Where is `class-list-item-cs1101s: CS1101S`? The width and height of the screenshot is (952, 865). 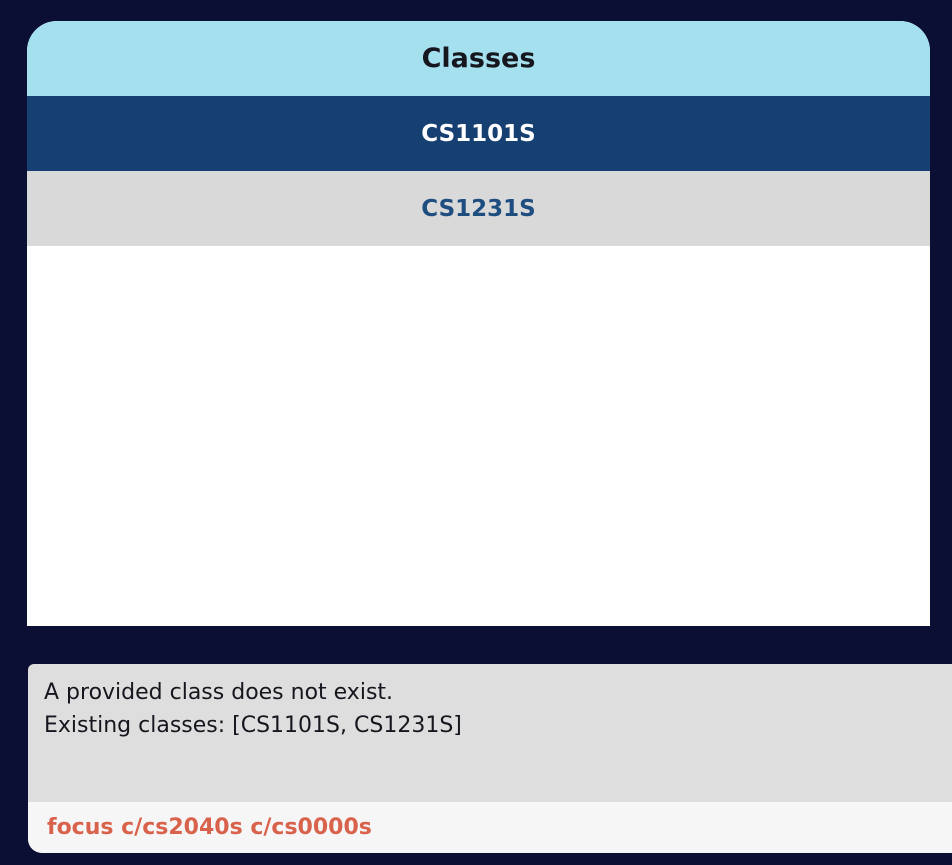 class-list-item-cs1101s: CS1101S is located at coordinates (478, 133).